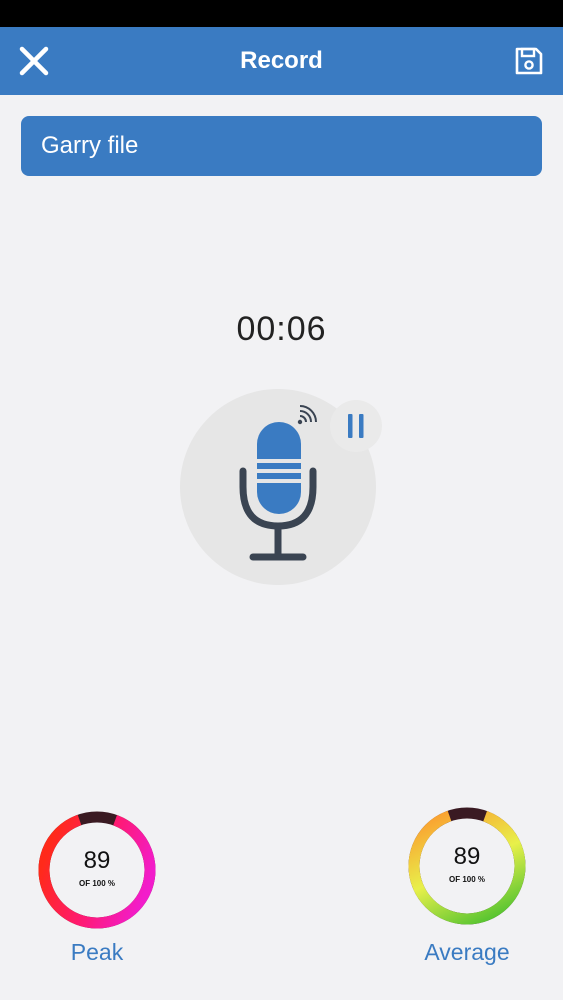 This screenshot has width=563, height=1000. What do you see at coordinates (281, 13) in the screenshot?
I see `status-bar` at bounding box center [281, 13].